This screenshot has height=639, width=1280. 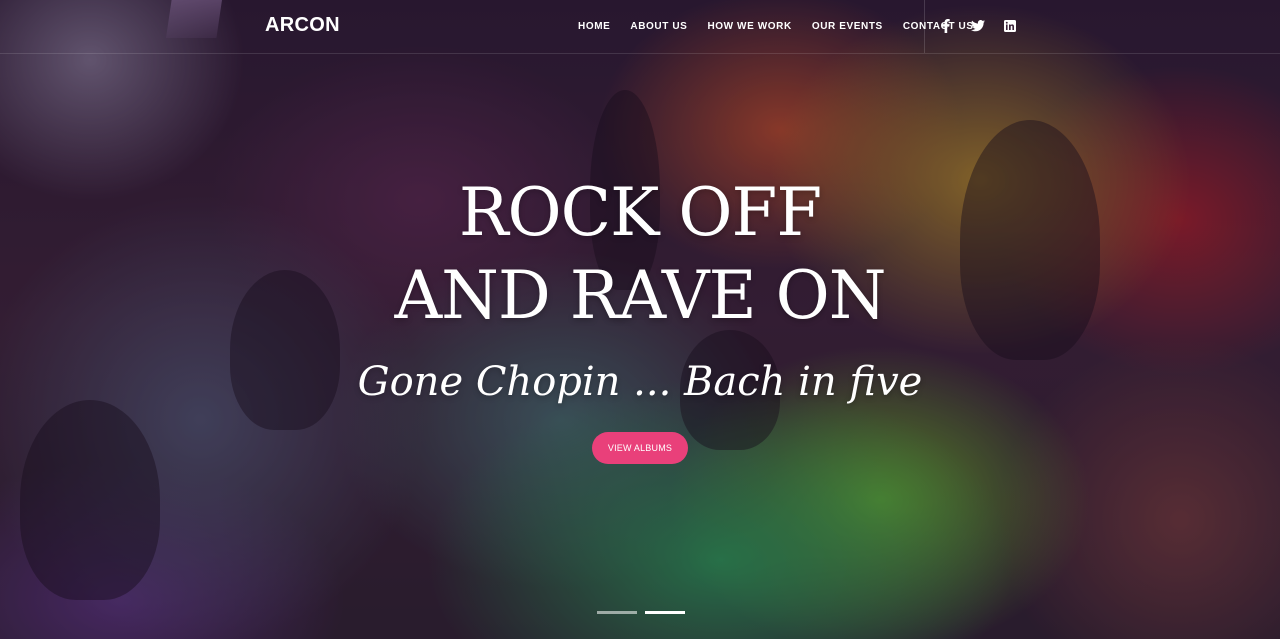 What do you see at coordinates (640, 382) in the screenshot?
I see `hero-subtitle: Gone Chopin ... Bach in five` at bounding box center [640, 382].